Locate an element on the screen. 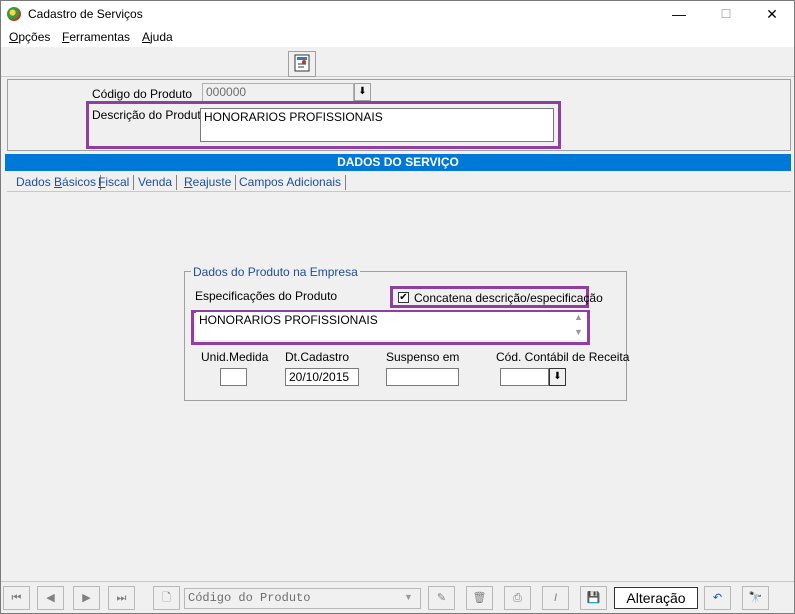 Image resolution: width=795 pixels, height=614 pixels. menu-opcoes-mnemonic: O is located at coordinates (14, 37).